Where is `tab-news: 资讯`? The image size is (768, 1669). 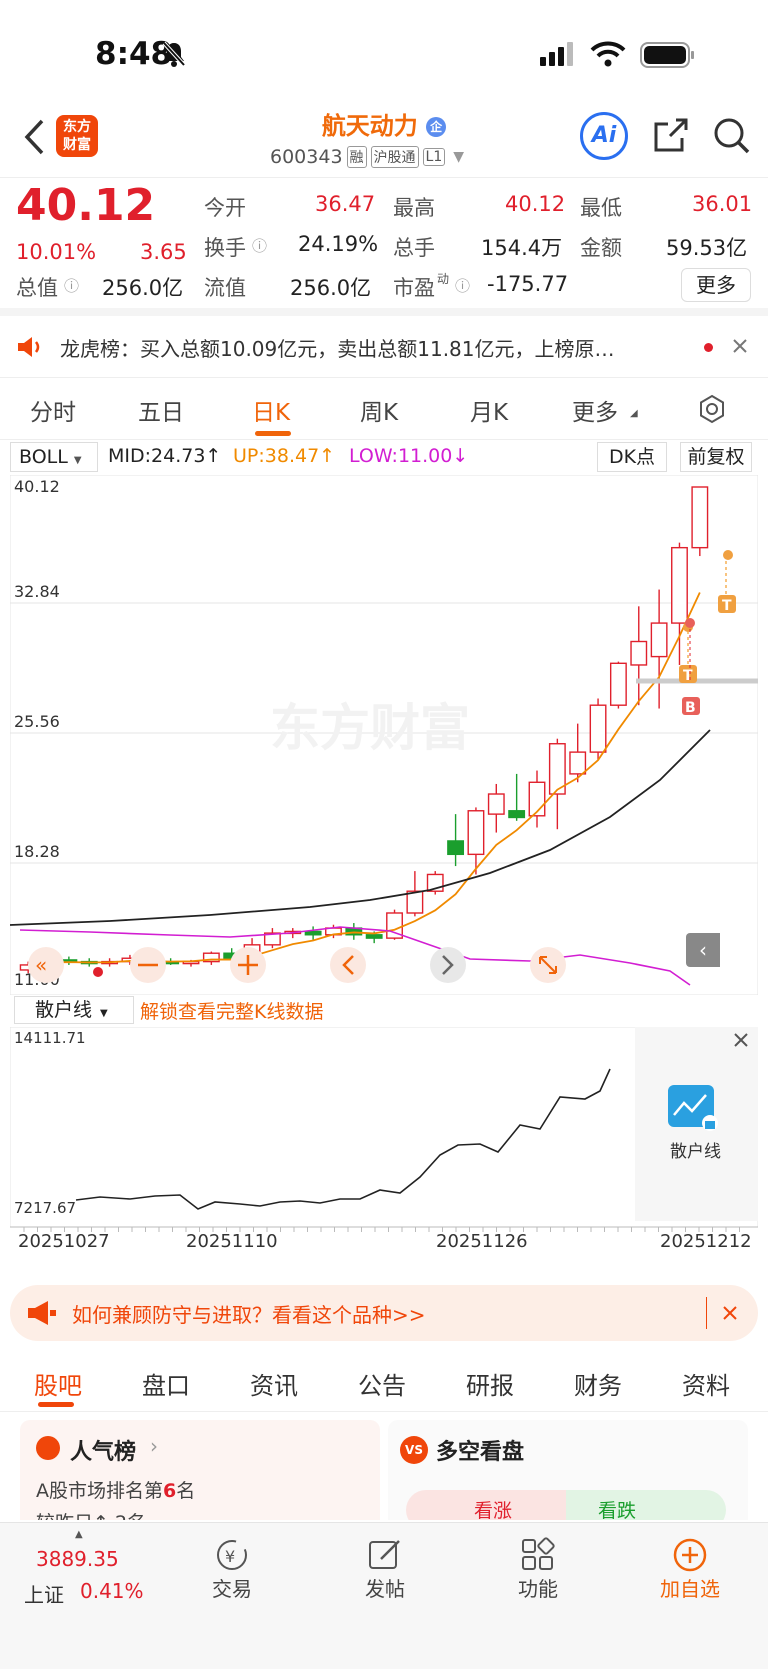
tab-news: 资讯 is located at coordinates (274, 1383).